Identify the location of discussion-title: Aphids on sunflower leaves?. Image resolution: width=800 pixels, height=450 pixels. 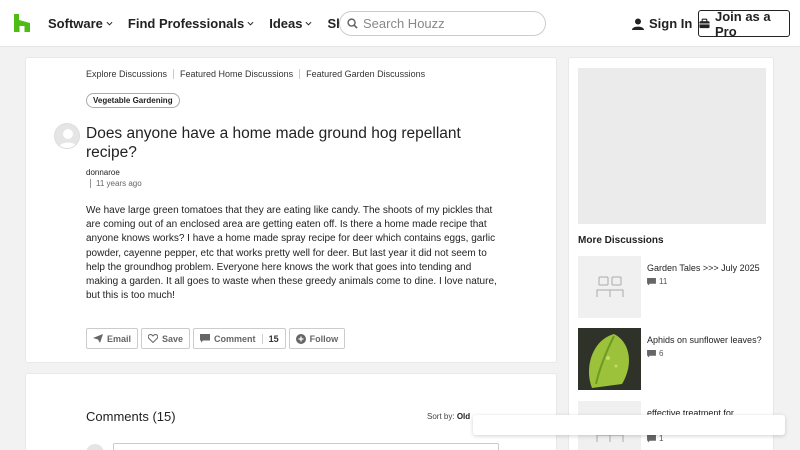
(704, 340).